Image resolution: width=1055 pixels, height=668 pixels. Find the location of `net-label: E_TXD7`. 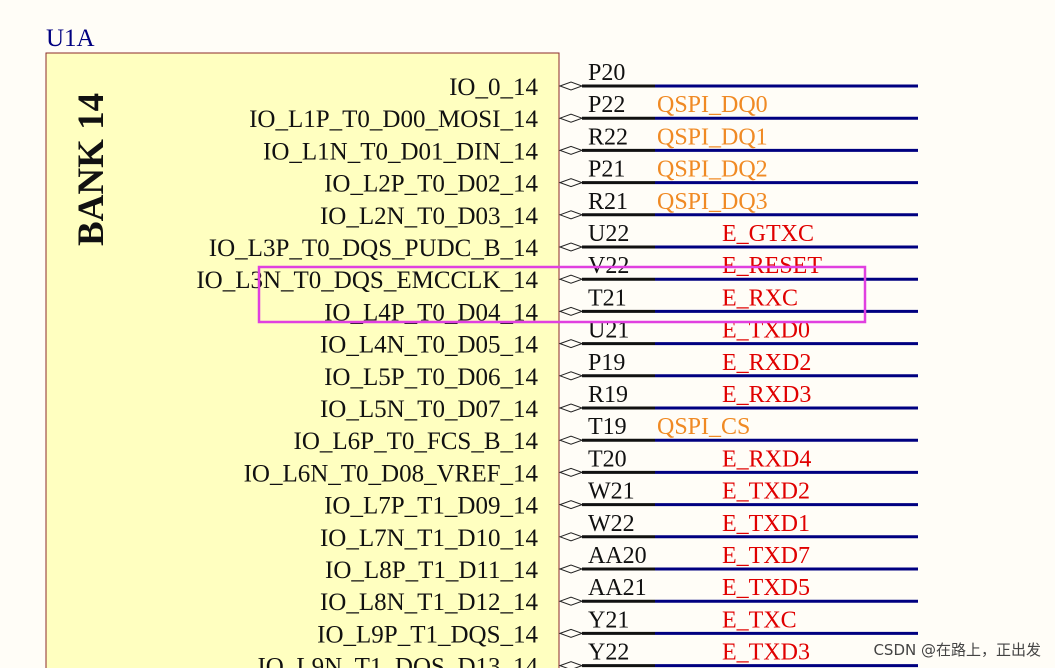

net-label: E_TXD7 is located at coordinates (766, 556).